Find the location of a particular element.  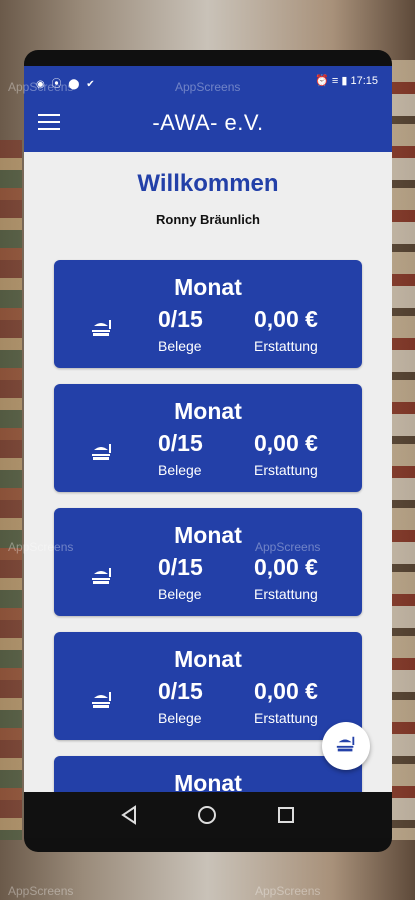

user-name: Ronny Bräunlich is located at coordinates (207, 219).